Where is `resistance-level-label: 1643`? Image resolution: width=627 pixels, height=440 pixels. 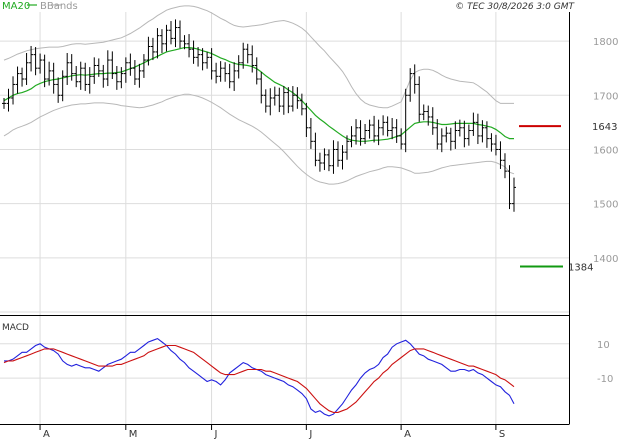
resistance-level-label: 1643 is located at coordinates (604, 127).